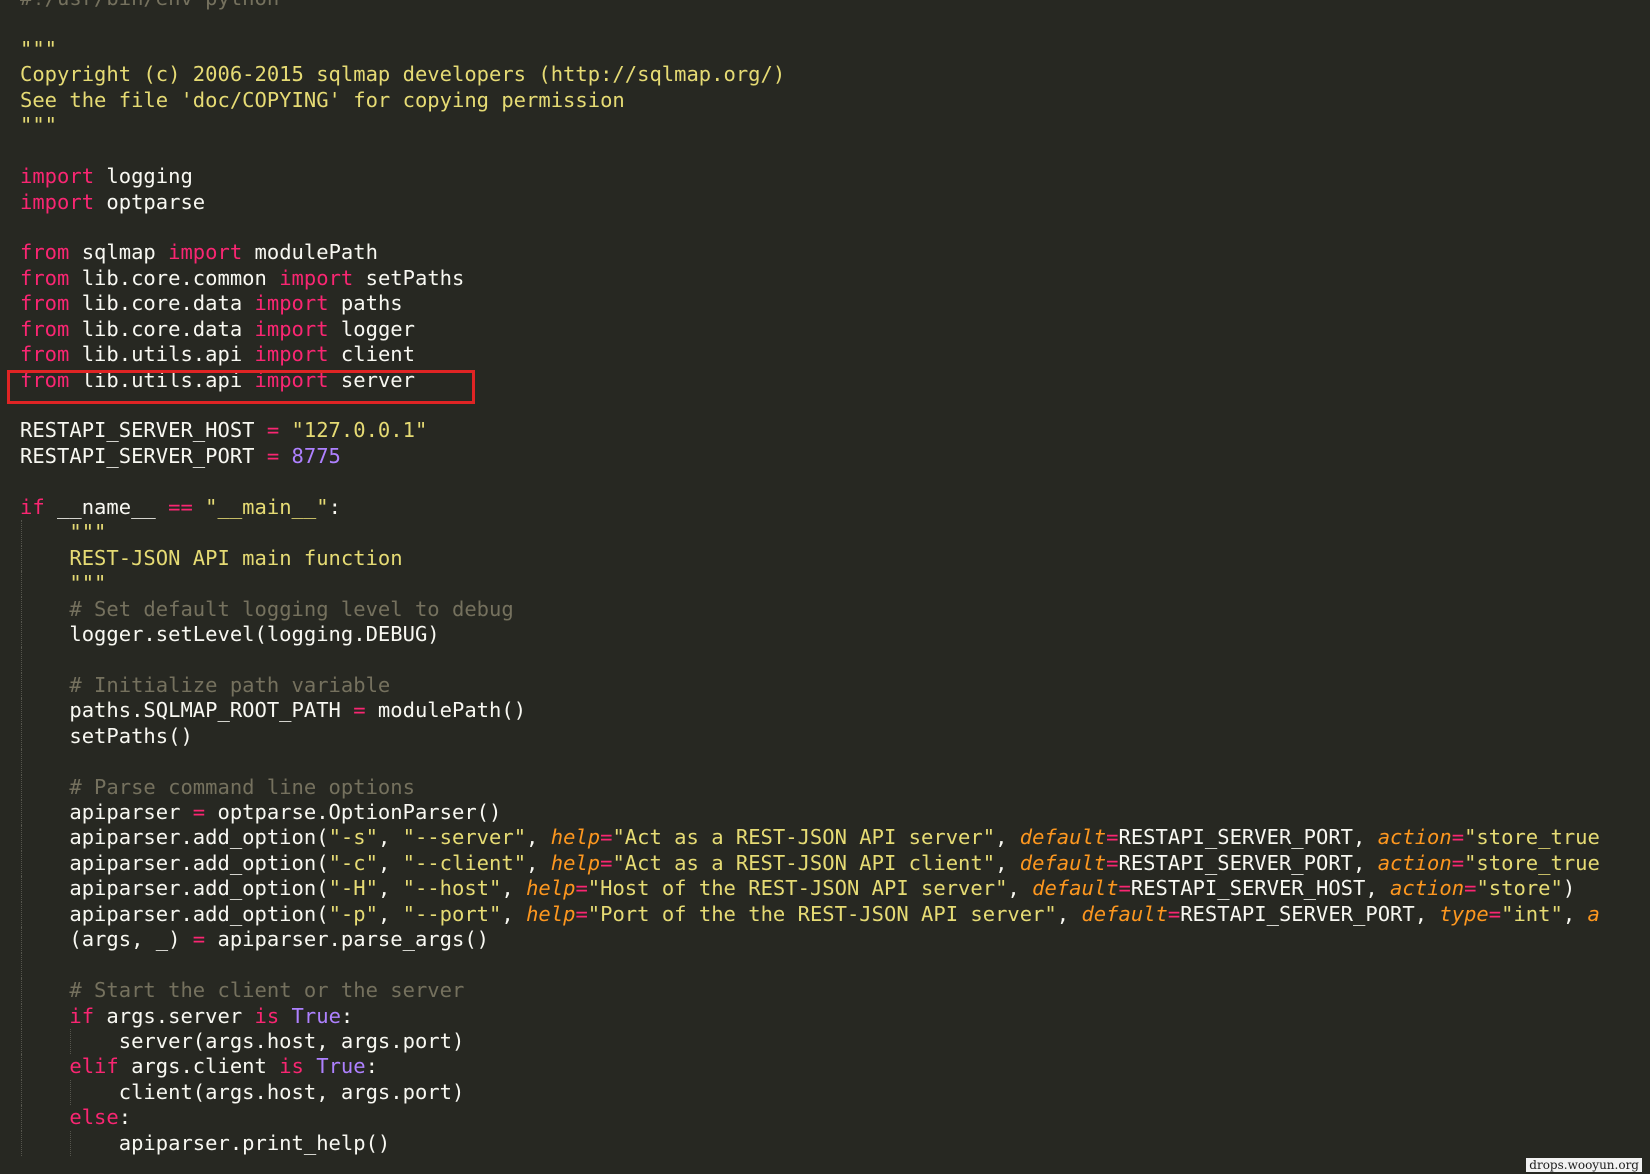 Image resolution: width=1650 pixels, height=1174 pixels. What do you see at coordinates (291, 608) in the screenshot?
I see `code-token: # Set default logging level to debug` at bounding box center [291, 608].